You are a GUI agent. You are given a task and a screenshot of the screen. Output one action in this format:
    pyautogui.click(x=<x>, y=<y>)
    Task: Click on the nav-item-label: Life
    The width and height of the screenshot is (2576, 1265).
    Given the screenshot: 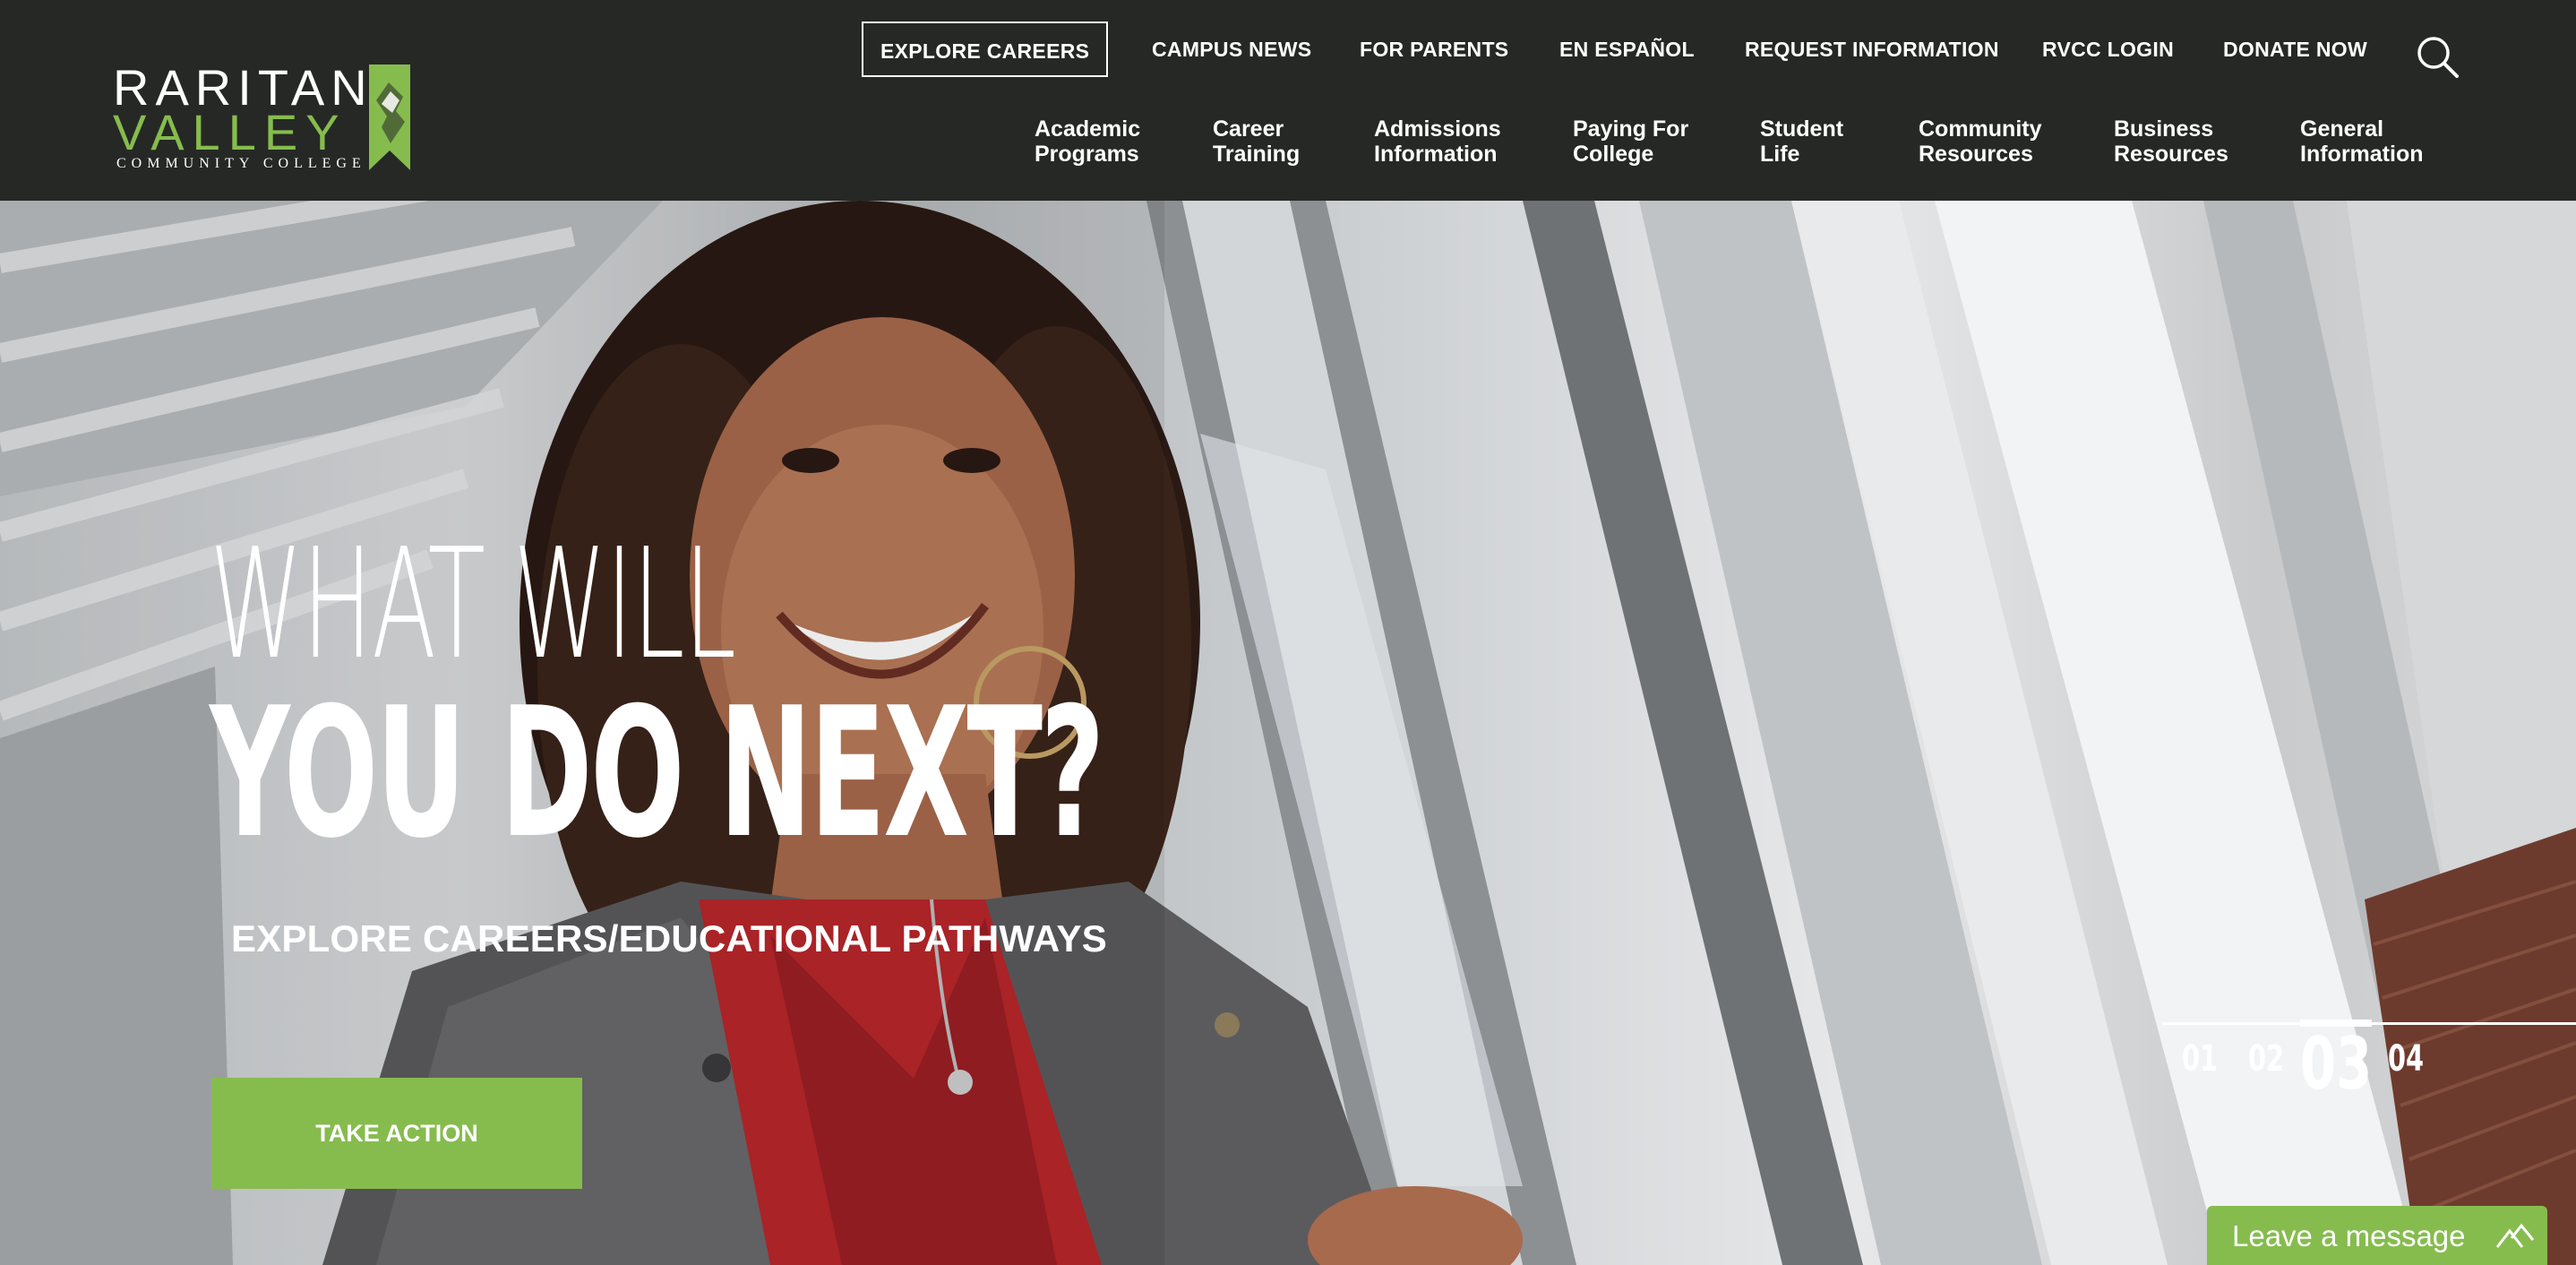 What is the action you would take?
    pyautogui.click(x=1780, y=154)
    